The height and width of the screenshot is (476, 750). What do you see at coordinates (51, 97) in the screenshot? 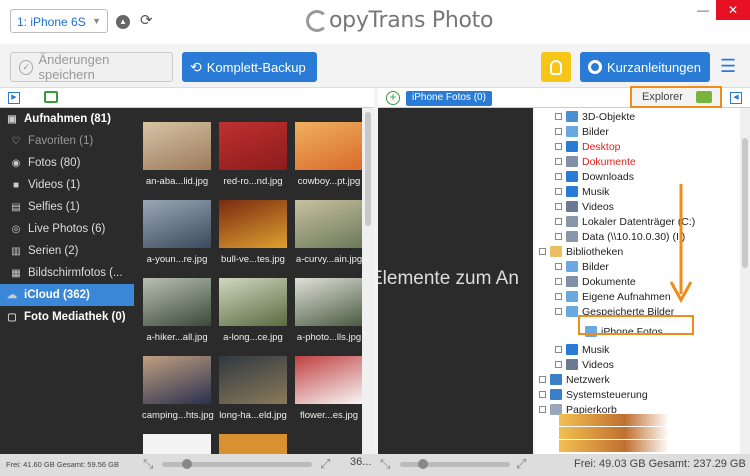
I see `new-album-icon` at bounding box center [51, 97].